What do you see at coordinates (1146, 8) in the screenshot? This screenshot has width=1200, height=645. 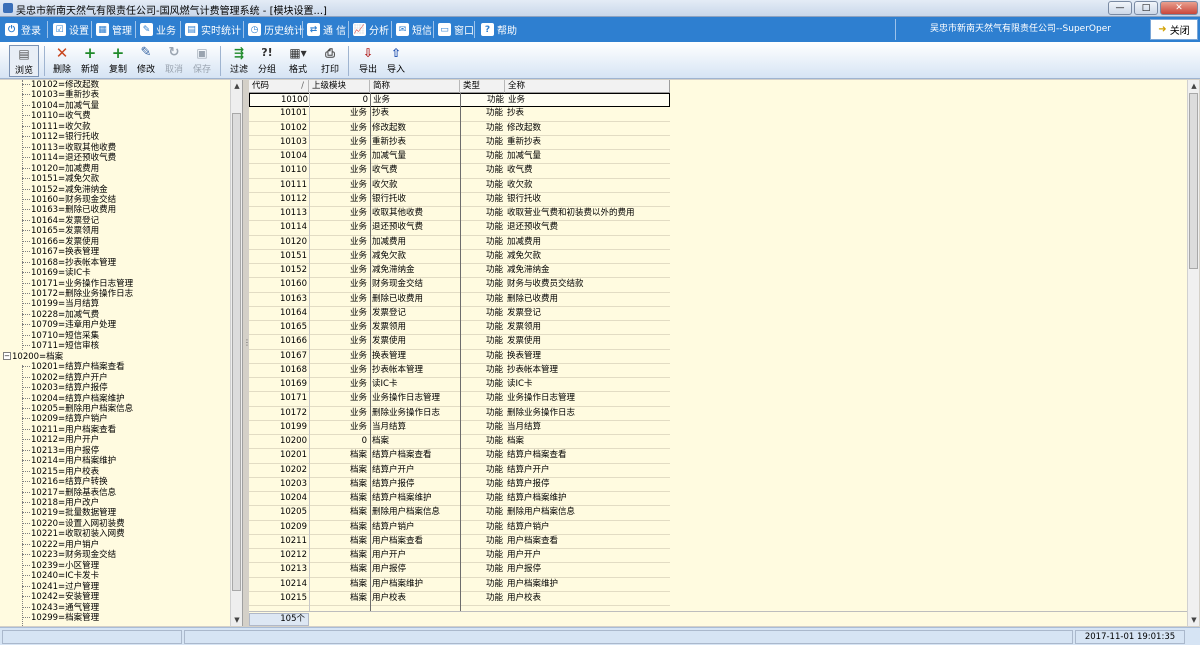 I see `maximize-button: □` at bounding box center [1146, 8].